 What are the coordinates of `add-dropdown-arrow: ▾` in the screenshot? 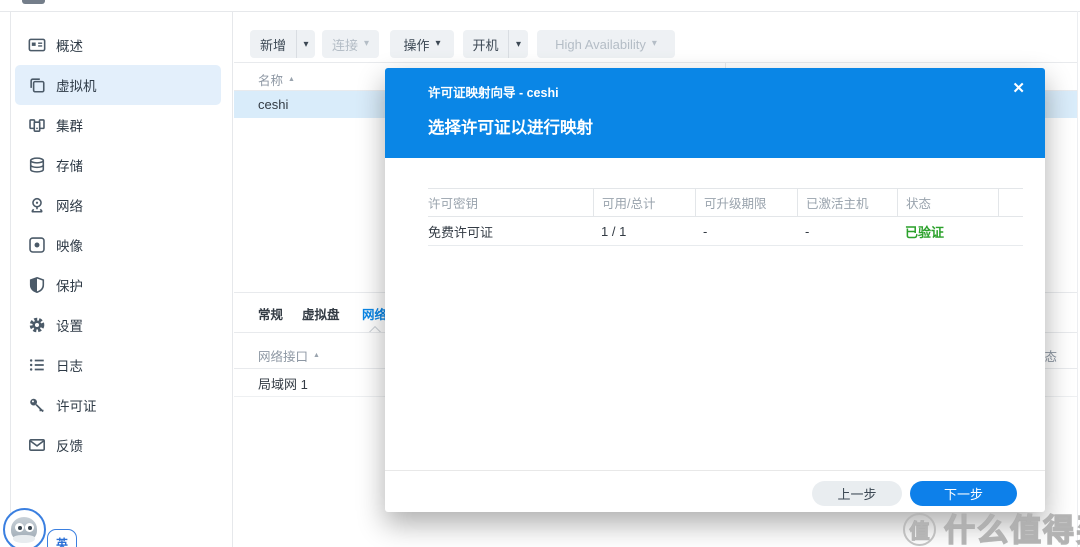 It's located at (305, 44).